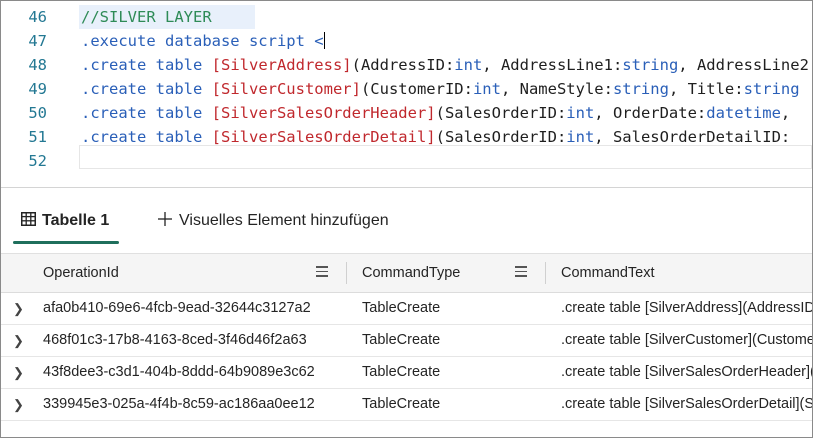 The height and width of the screenshot is (438, 813). Describe the element at coordinates (745, 65) in the screenshot. I see `code-token: , AddressLine2:` at that location.